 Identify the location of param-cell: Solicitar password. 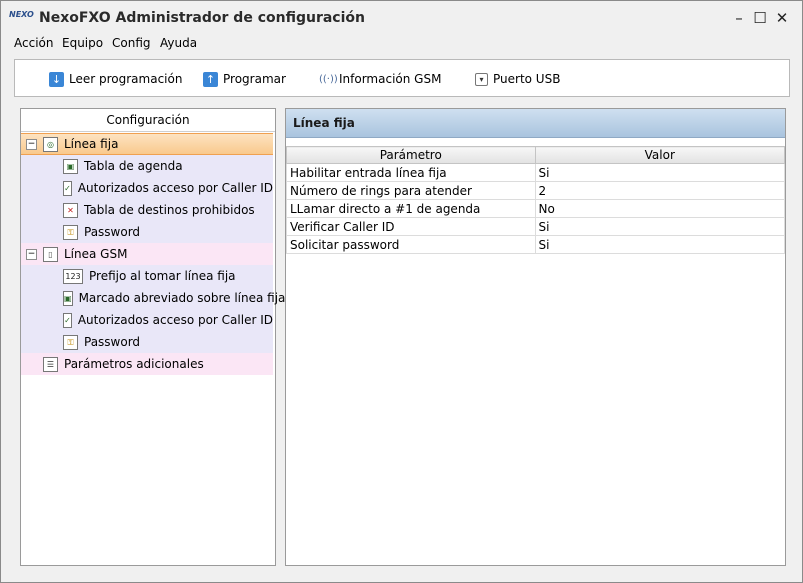
(411, 244).